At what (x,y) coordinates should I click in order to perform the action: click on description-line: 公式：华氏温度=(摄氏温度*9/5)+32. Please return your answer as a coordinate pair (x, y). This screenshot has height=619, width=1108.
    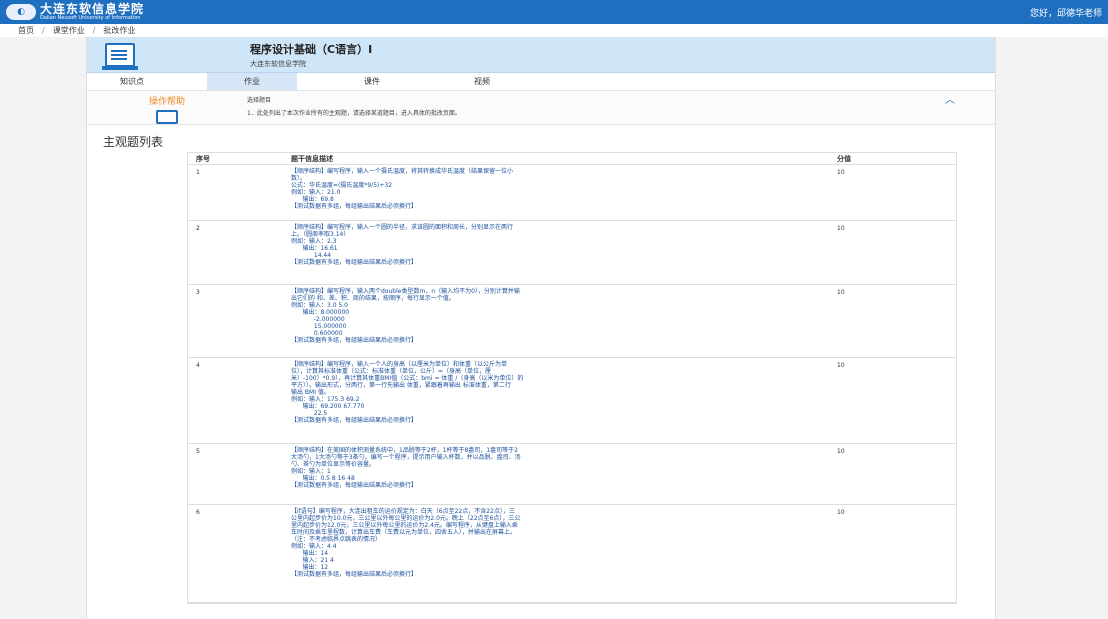
    Looking at the image, I should click on (342, 185).